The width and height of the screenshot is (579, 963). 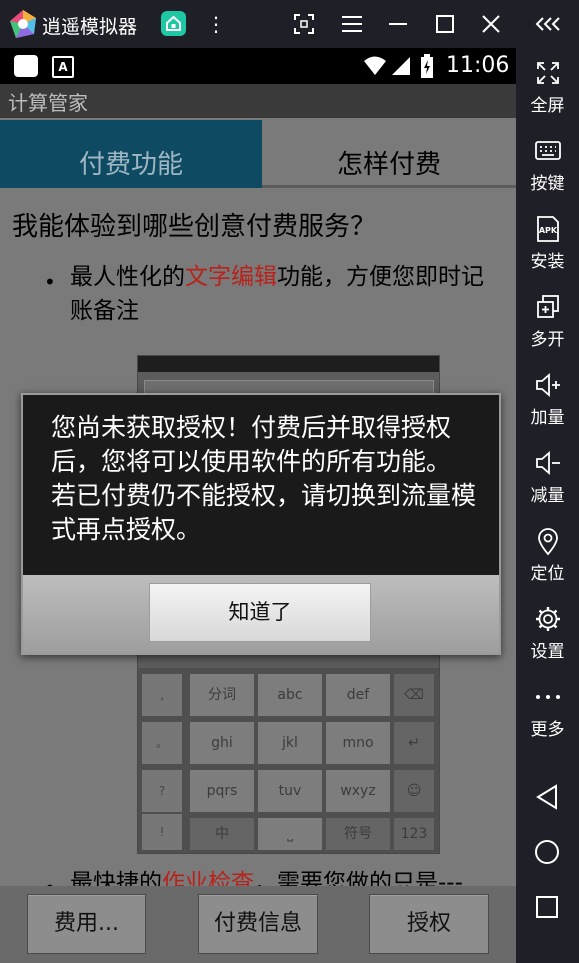 I want to click on tab-bar: 付费功能 怎样付费, so click(x=258, y=154).